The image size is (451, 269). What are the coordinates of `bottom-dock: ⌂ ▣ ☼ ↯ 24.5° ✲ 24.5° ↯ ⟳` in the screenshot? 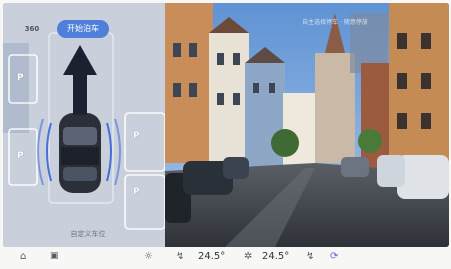 It's located at (225, 259).